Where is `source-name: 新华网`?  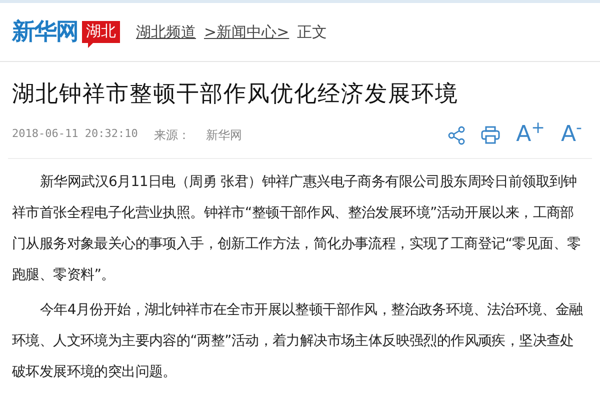
source-name: 新华网 is located at coordinates (224, 135).